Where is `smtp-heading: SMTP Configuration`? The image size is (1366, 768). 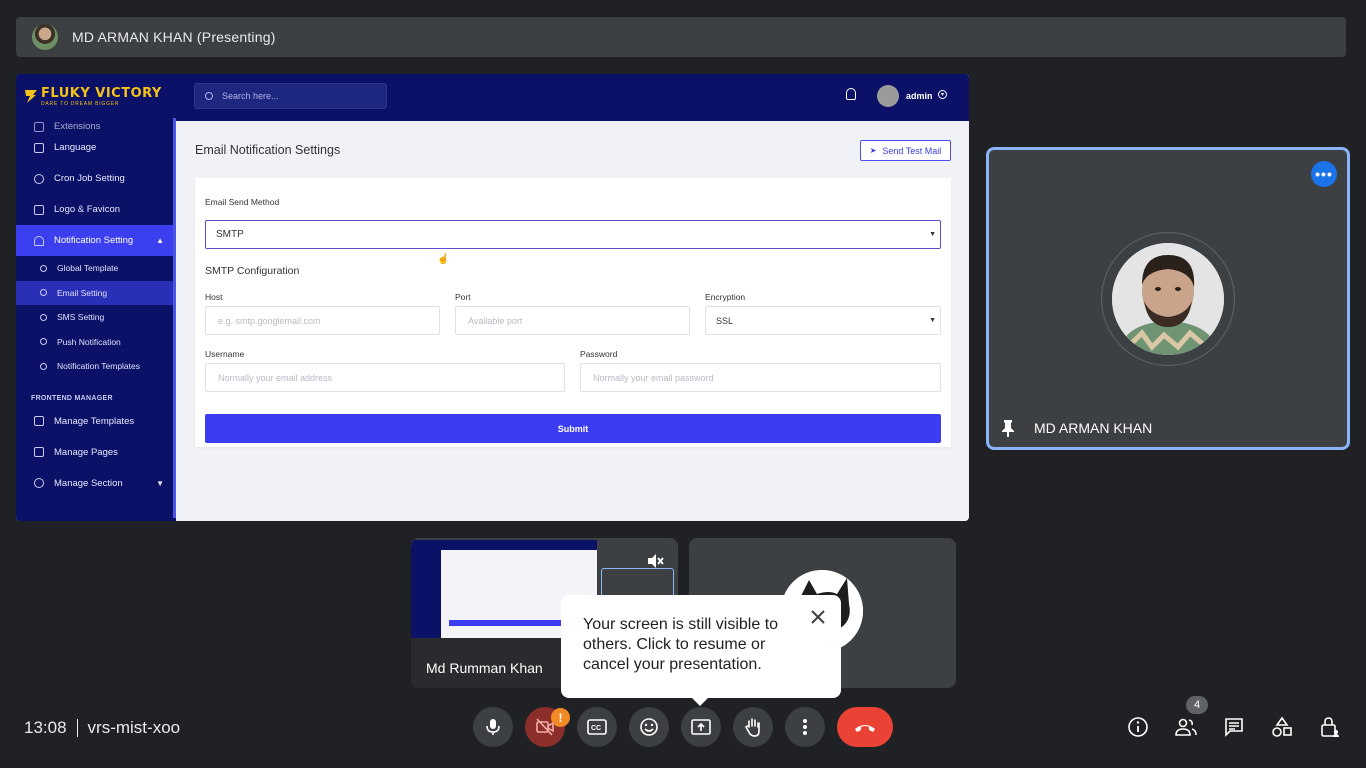 smtp-heading: SMTP Configuration is located at coordinates (252, 271).